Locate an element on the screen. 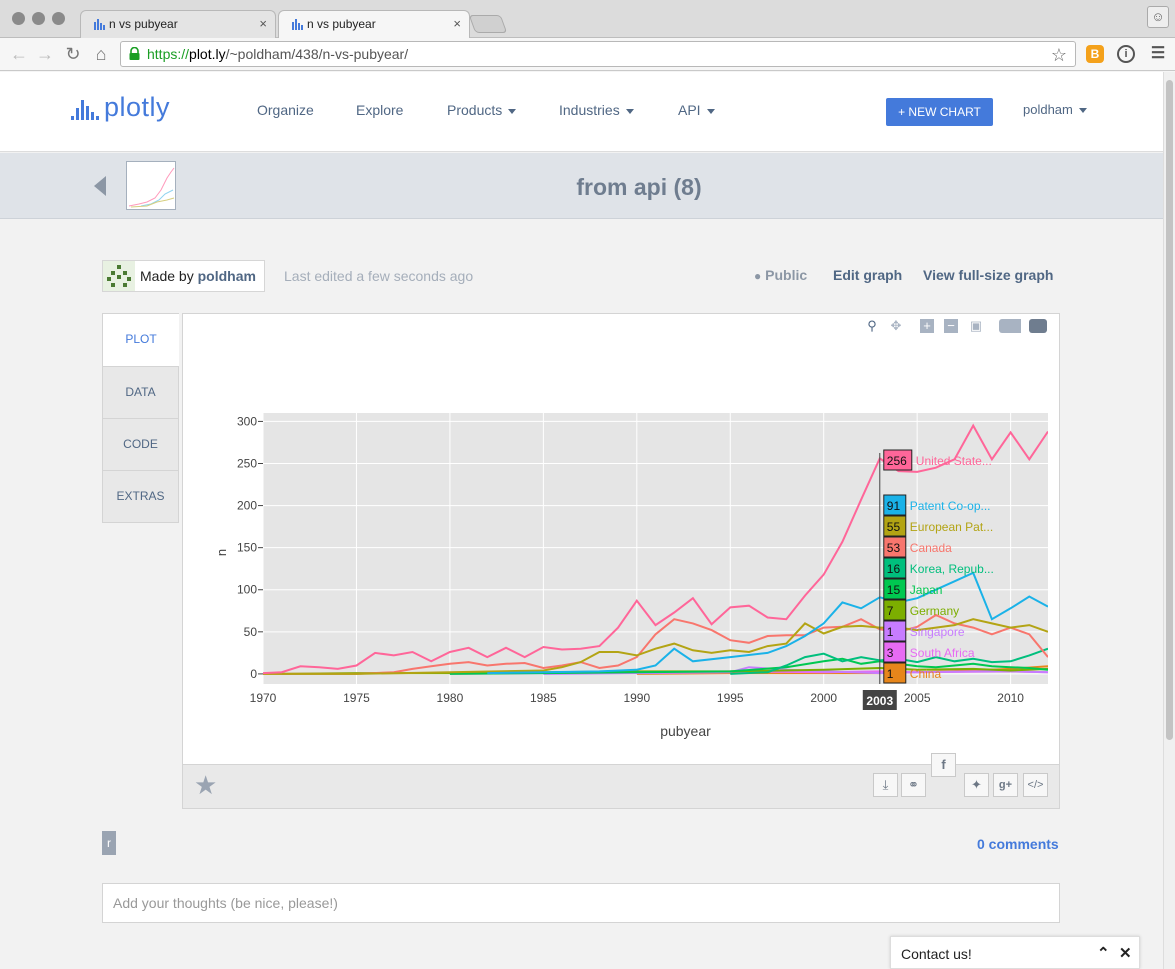 The image size is (1175, 969). hover-closest-icon is located at coordinates (1010, 326).